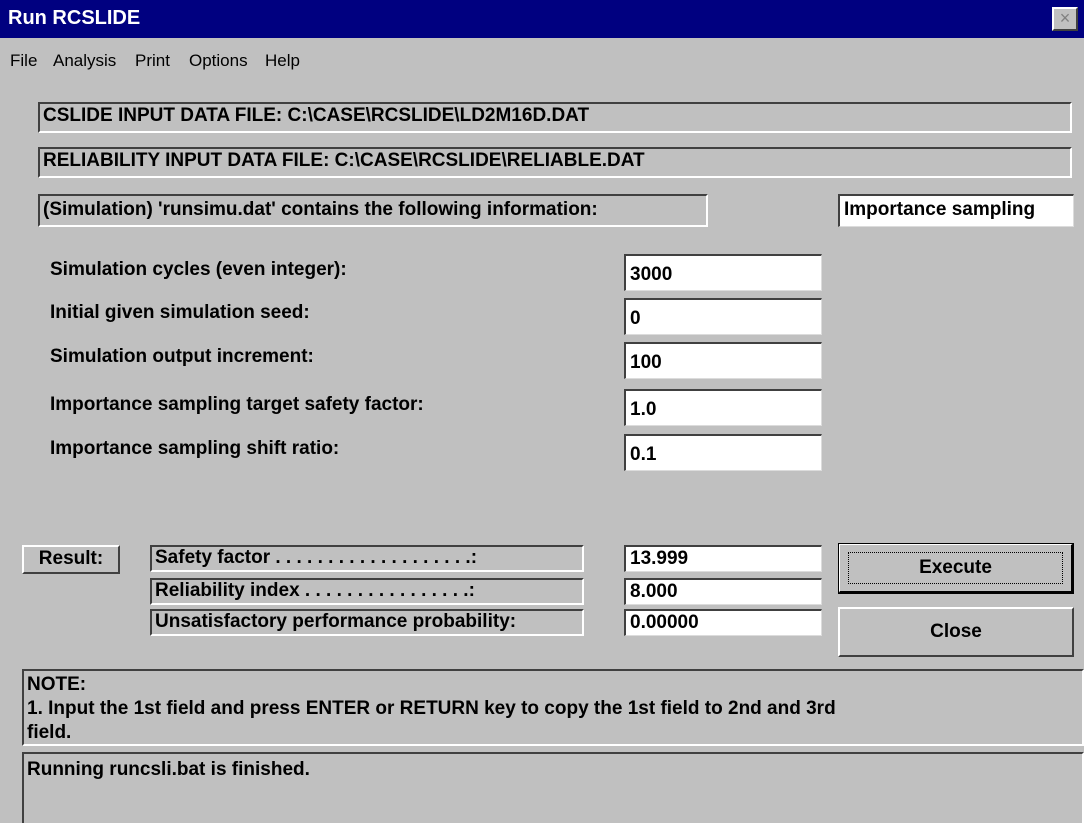 The image size is (1084, 823). What do you see at coordinates (723, 407) in the screenshot?
I see `target-safety-factor-input: 1.0` at bounding box center [723, 407].